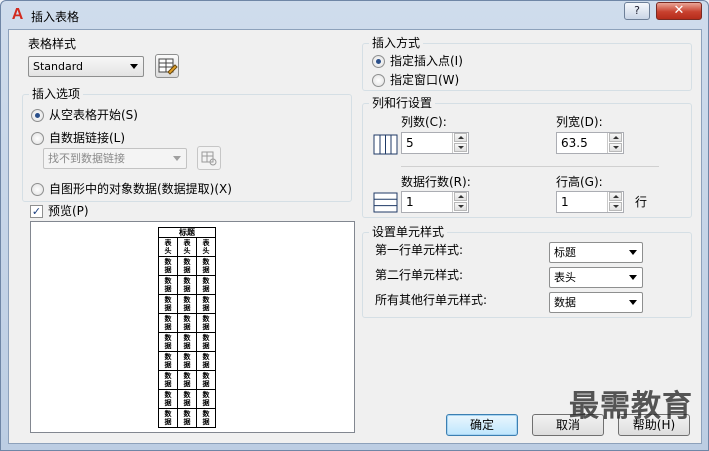 Image resolution: width=709 pixels, height=451 pixels. I want to click on from-data-link-radio, so click(37, 138).